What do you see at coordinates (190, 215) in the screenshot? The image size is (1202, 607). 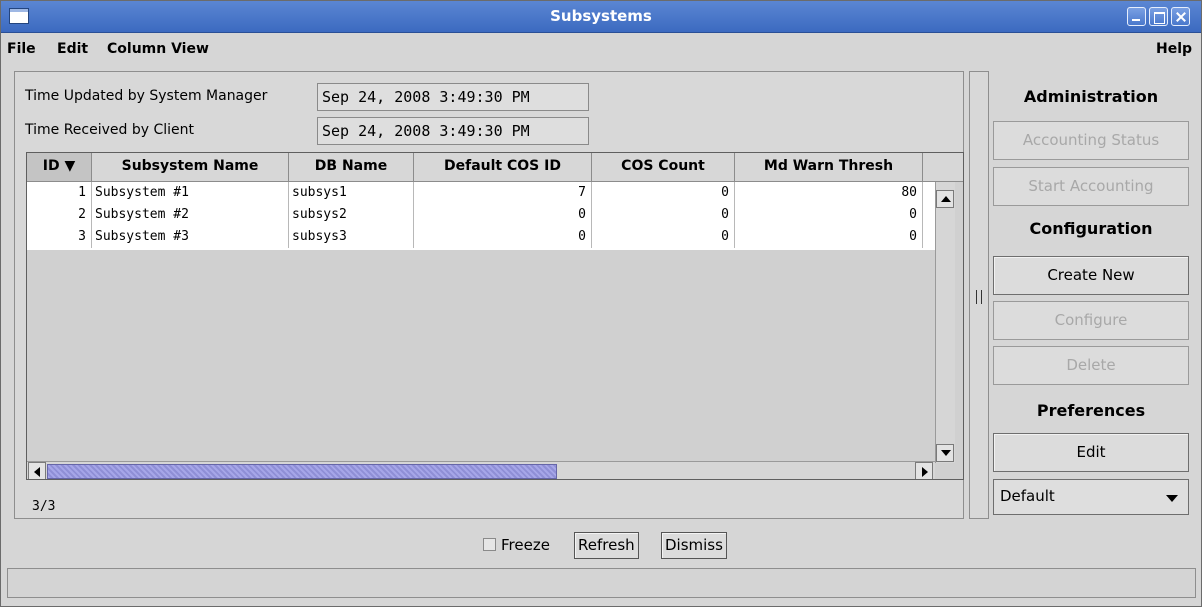 I see `cell-subsystem-name: Subsystem #2` at bounding box center [190, 215].